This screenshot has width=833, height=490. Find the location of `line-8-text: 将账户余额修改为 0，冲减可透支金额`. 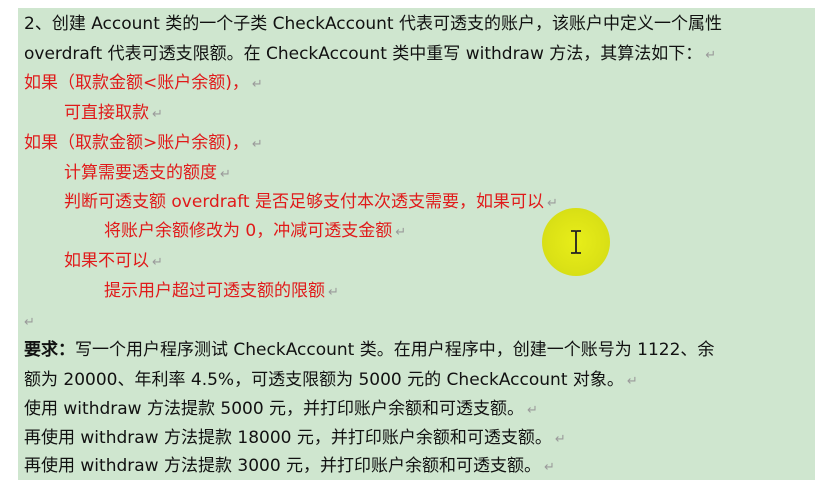

line-8-text: 将账户余额修改为 0，冲减可透支金额 is located at coordinates (248, 231).